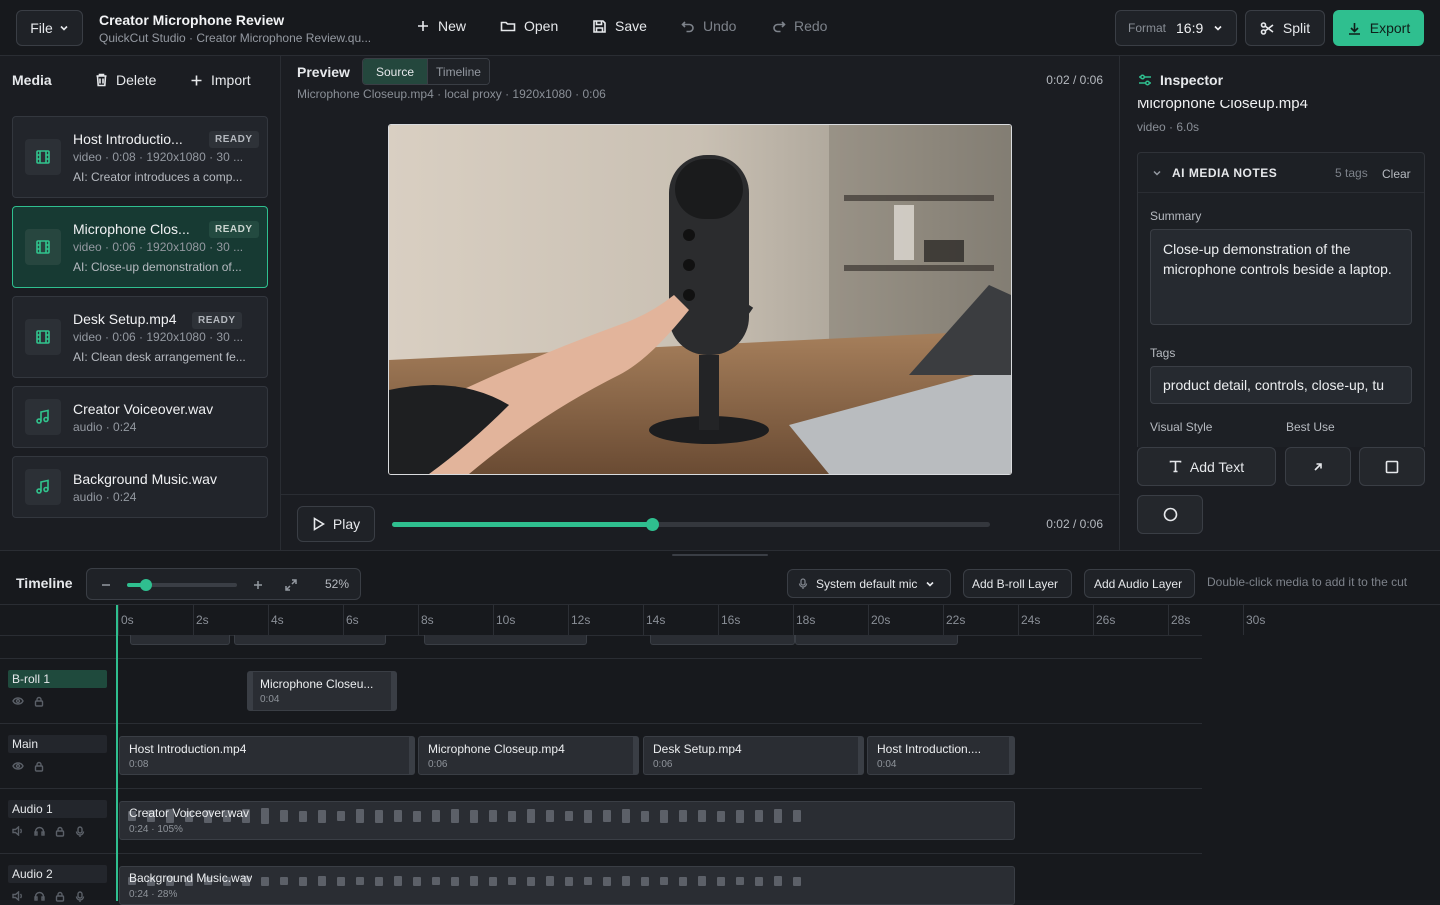 Image resolution: width=1440 pixels, height=905 pixels. I want to click on tab-source: Source, so click(395, 71).